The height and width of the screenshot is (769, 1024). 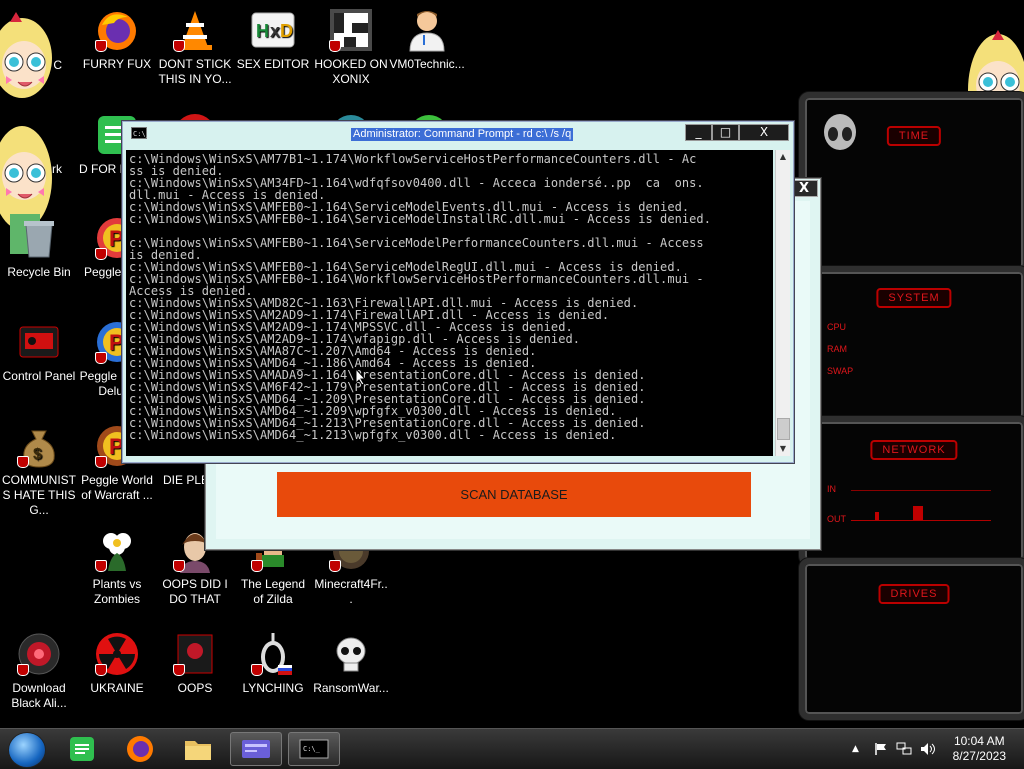 What do you see at coordinates (514, 494) in the screenshot?
I see `scan-database-button: SCAN DATABASE` at bounding box center [514, 494].